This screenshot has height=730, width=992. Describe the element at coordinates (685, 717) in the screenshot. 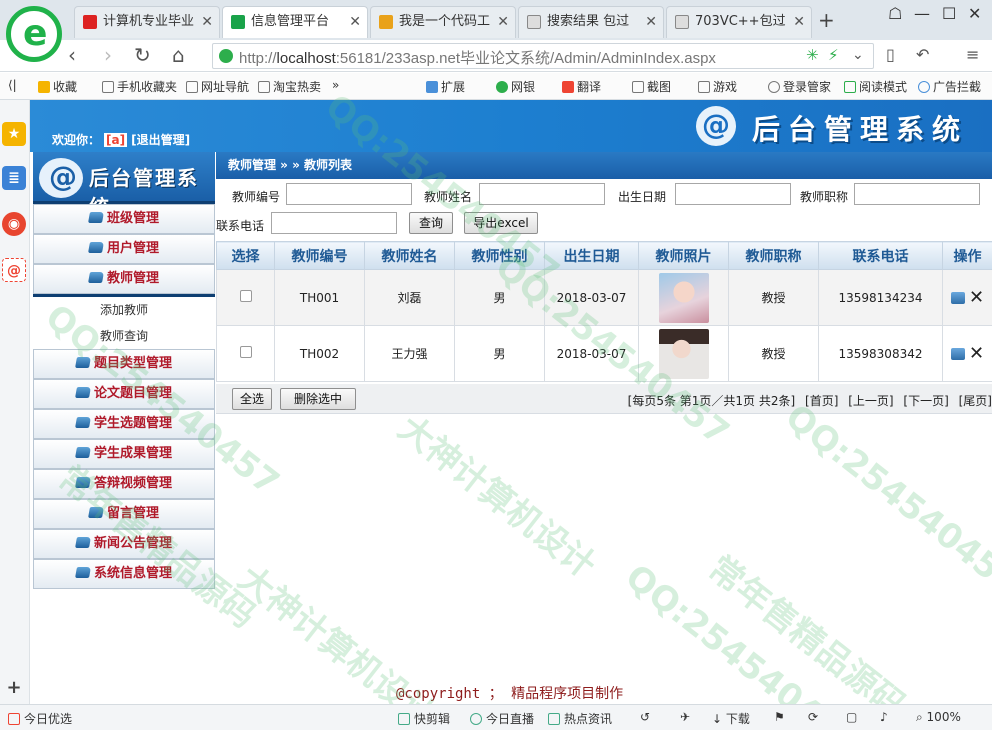

I see `pin-icon: ✈` at that location.